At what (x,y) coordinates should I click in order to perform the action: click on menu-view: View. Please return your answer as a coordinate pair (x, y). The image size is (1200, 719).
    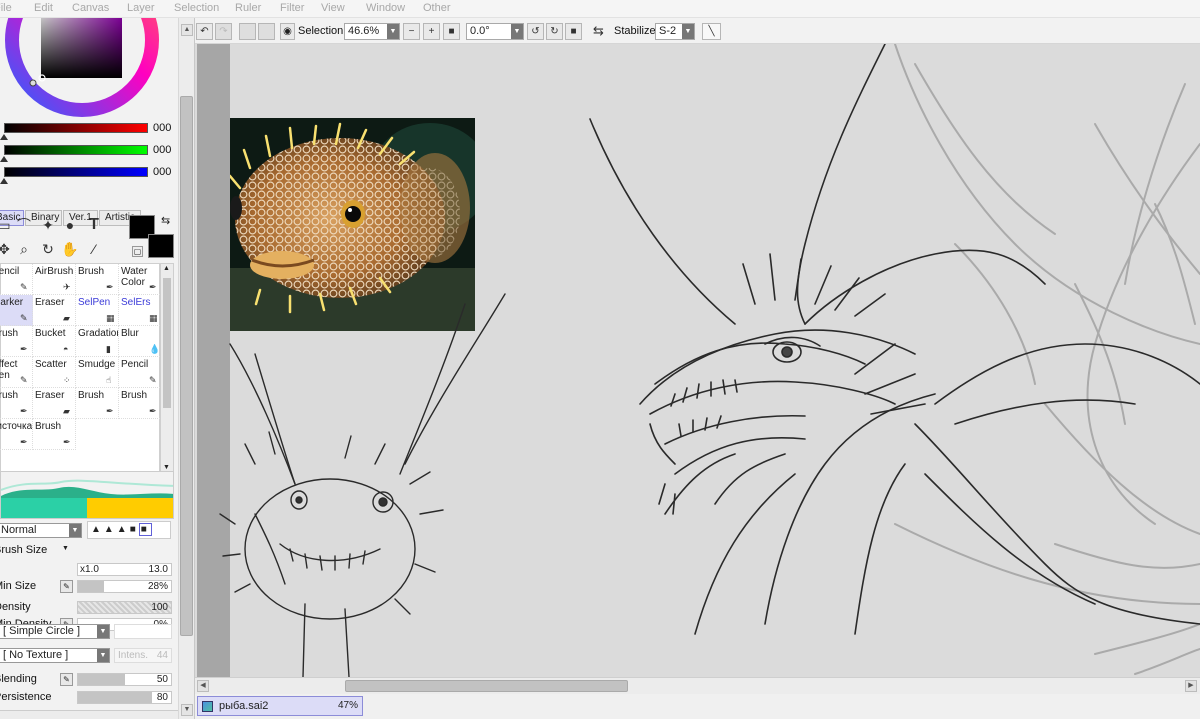
    Looking at the image, I should click on (333, 8).